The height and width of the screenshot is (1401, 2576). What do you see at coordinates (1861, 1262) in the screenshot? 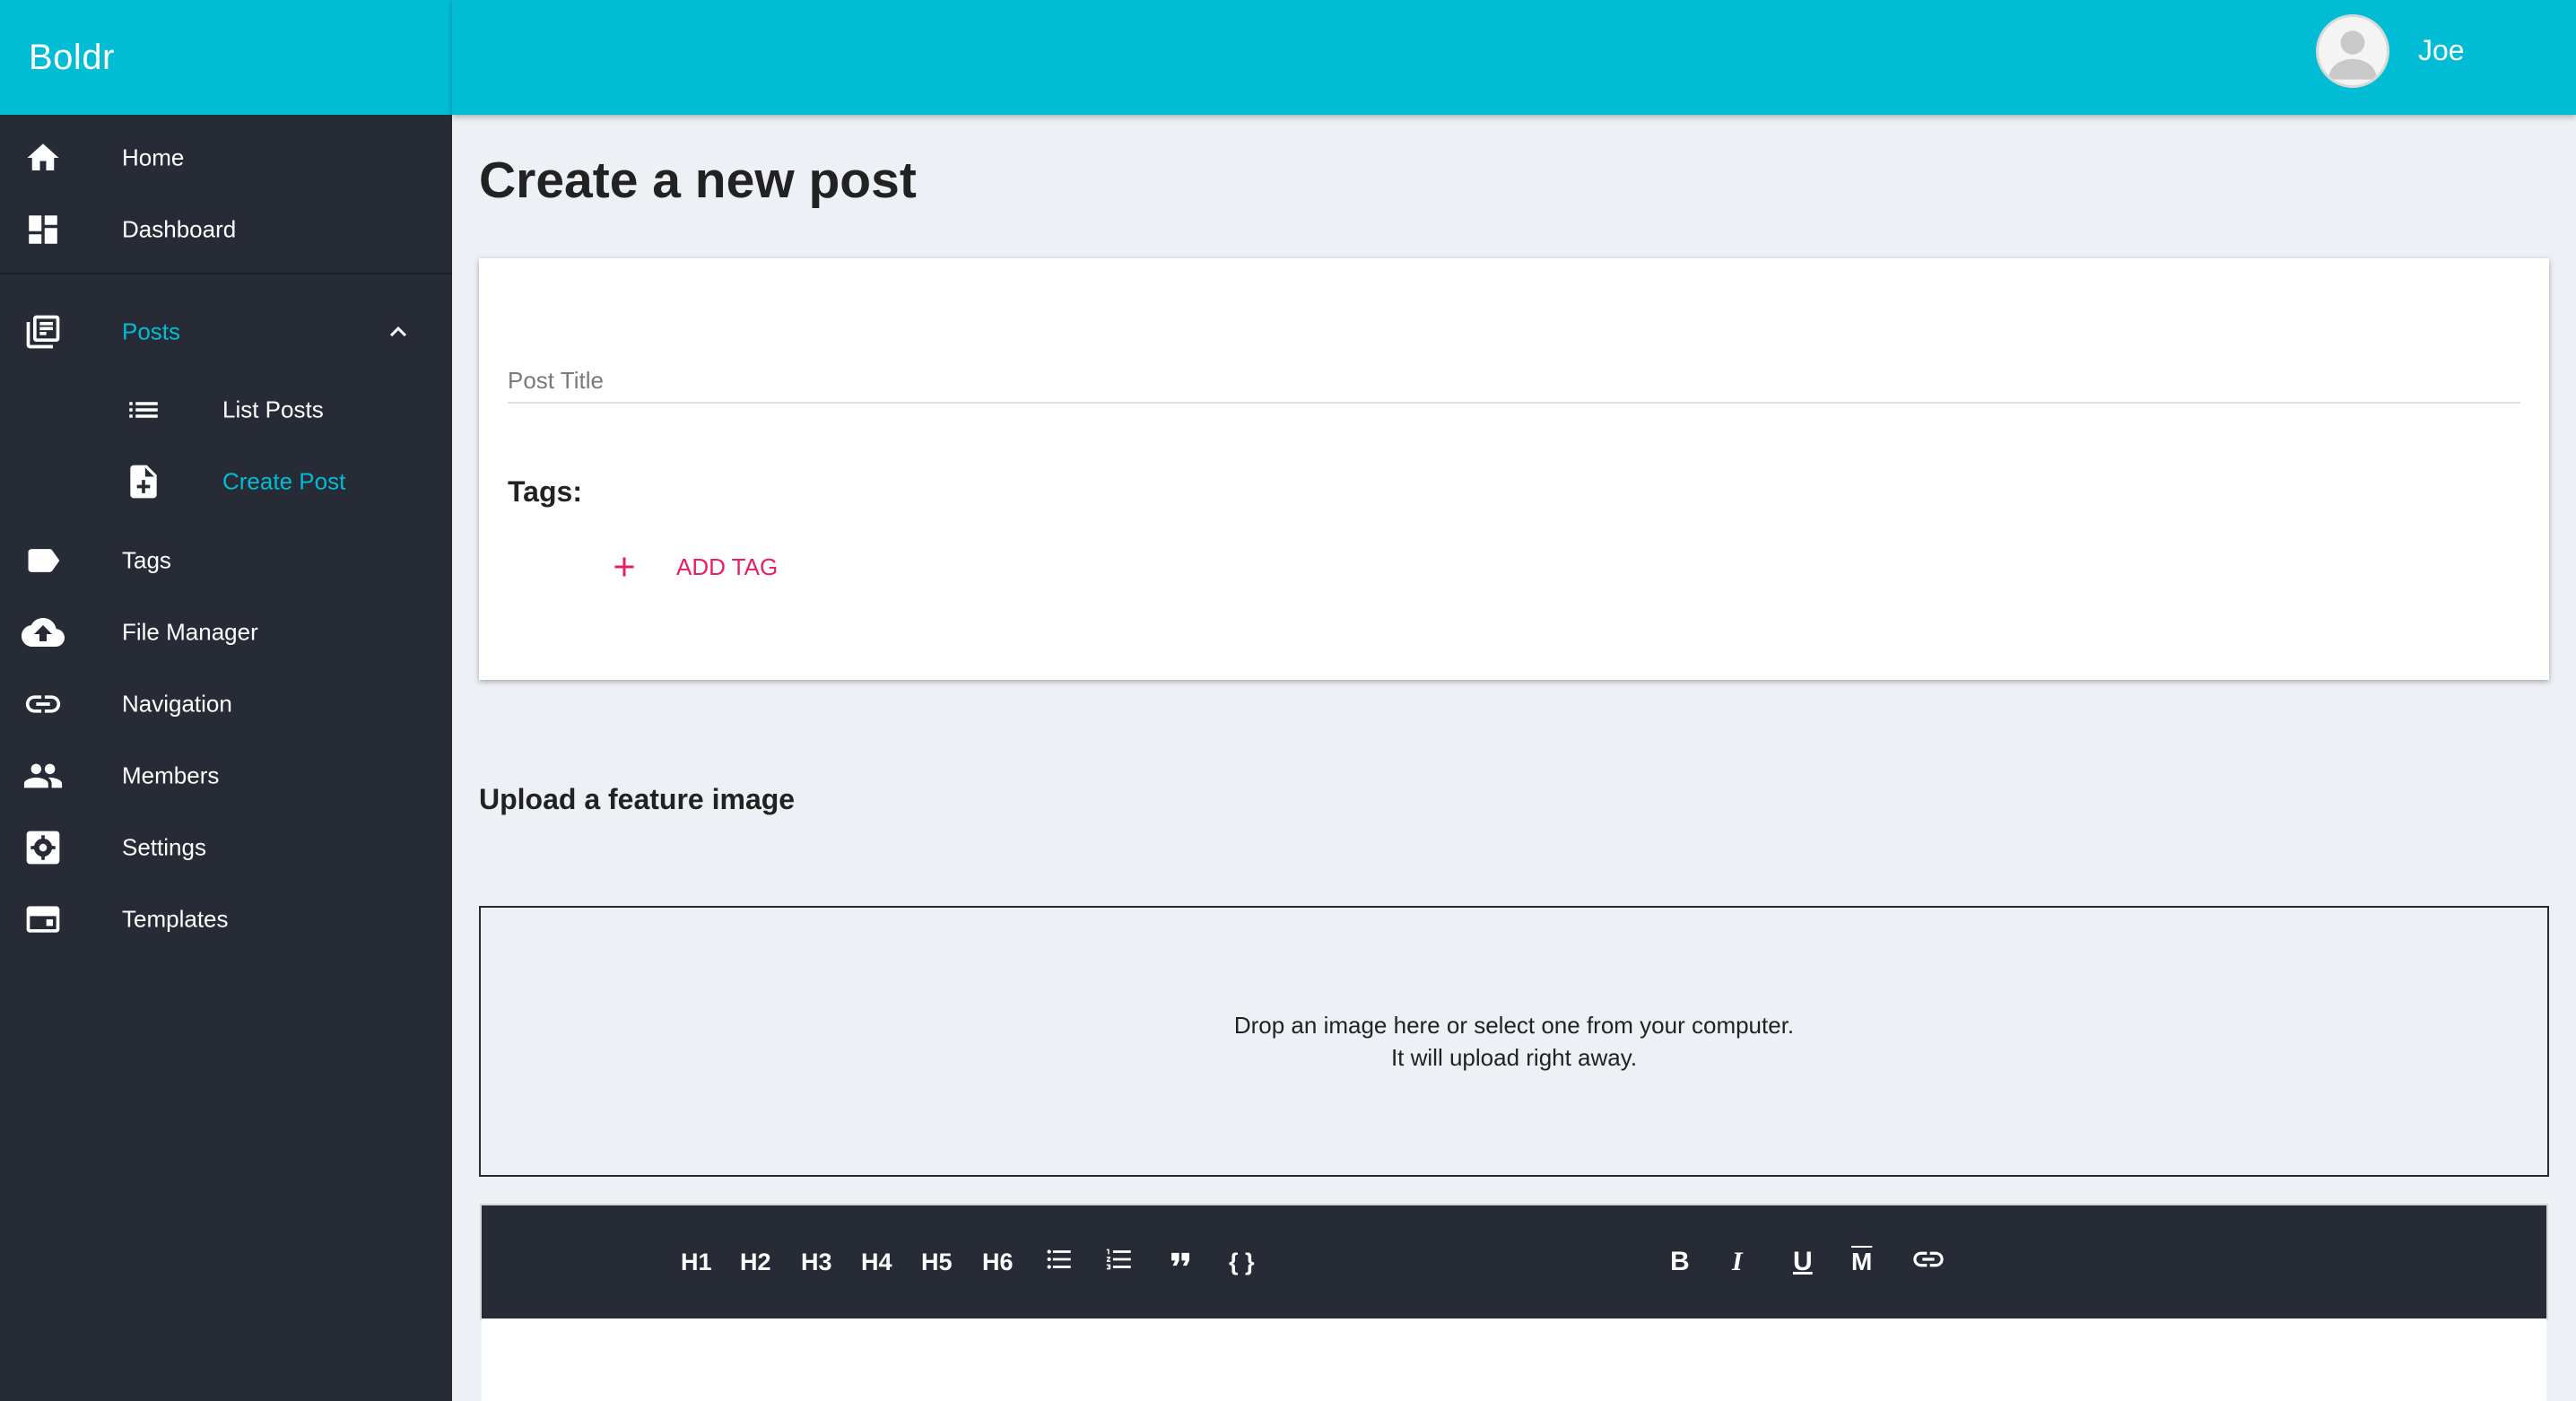
I see `strikethrough-button: M` at bounding box center [1861, 1262].